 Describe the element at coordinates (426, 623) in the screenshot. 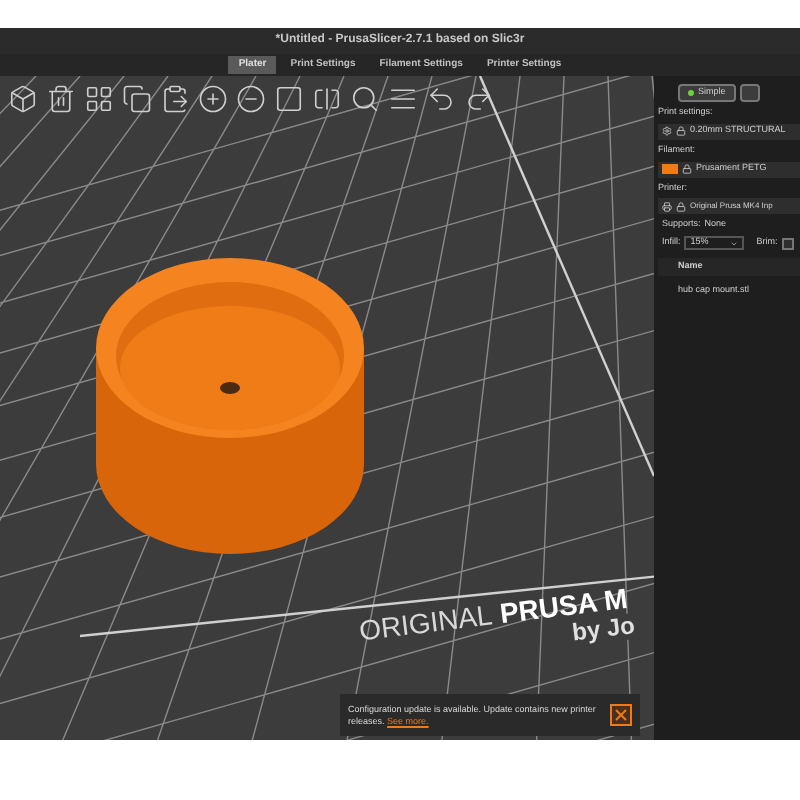

I see `bed-logo-text: ORIGINAL` at that location.